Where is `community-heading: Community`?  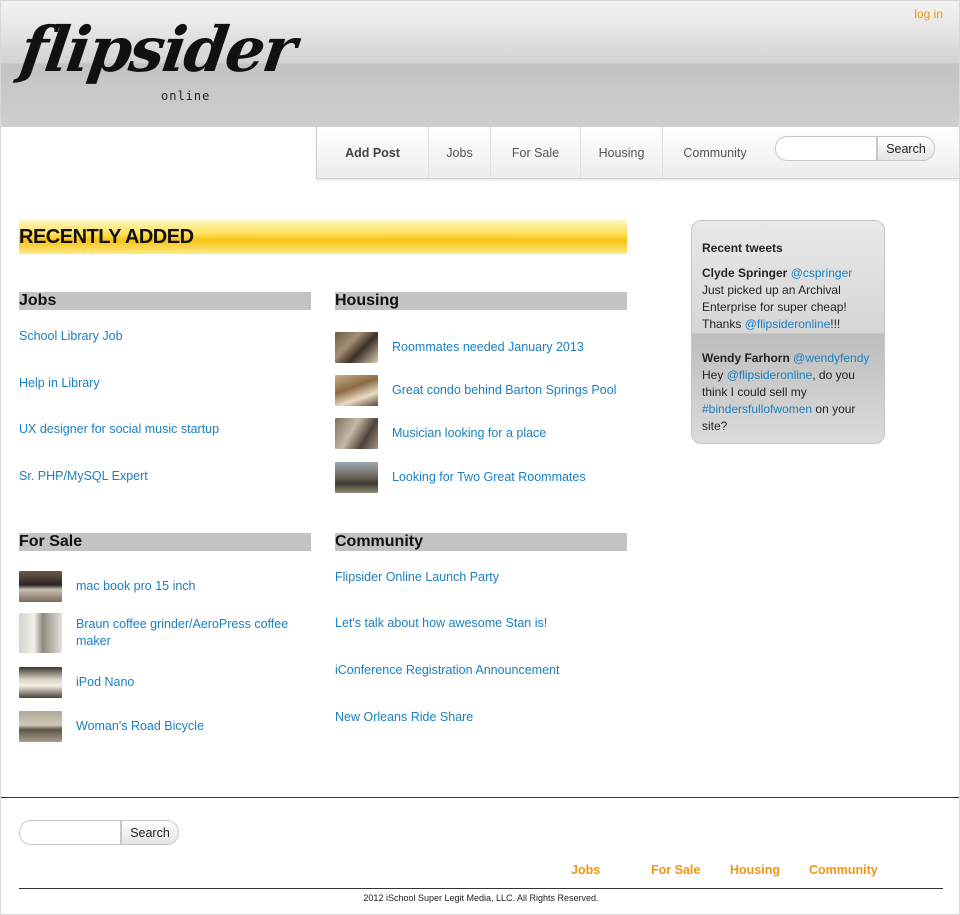 community-heading: Community is located at coordinates (481, 542).